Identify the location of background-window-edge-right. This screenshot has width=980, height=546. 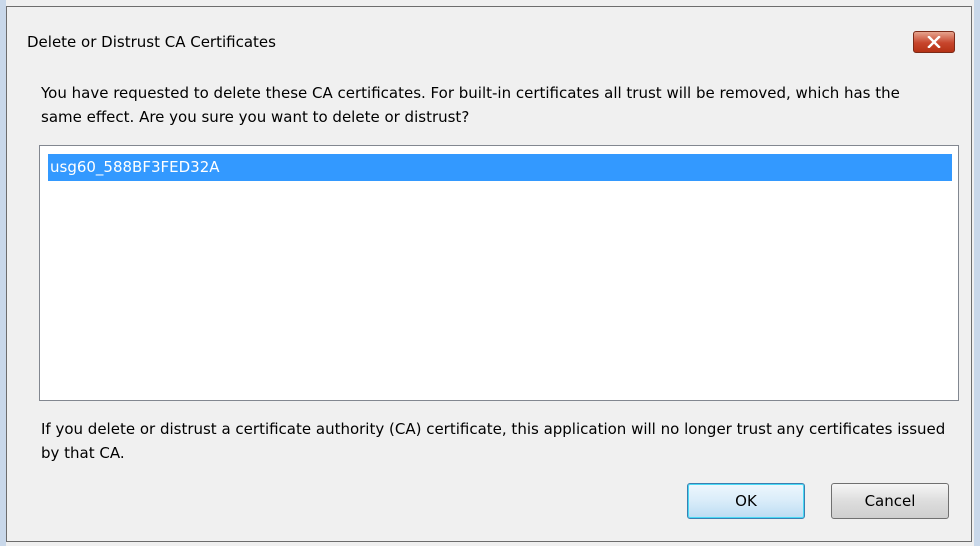
(977, 273).